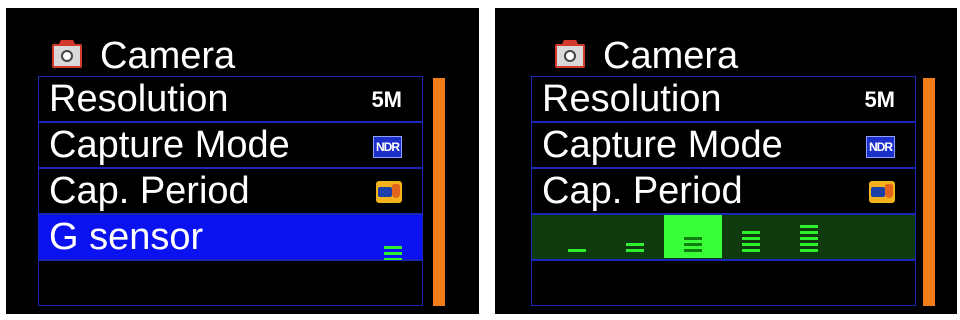 The height and width of the screenshot is (320, 960). Describe the element at coordinates (230, 237) in the screenshot. I see `menu-item-g-sensor: G sensor` at that location.